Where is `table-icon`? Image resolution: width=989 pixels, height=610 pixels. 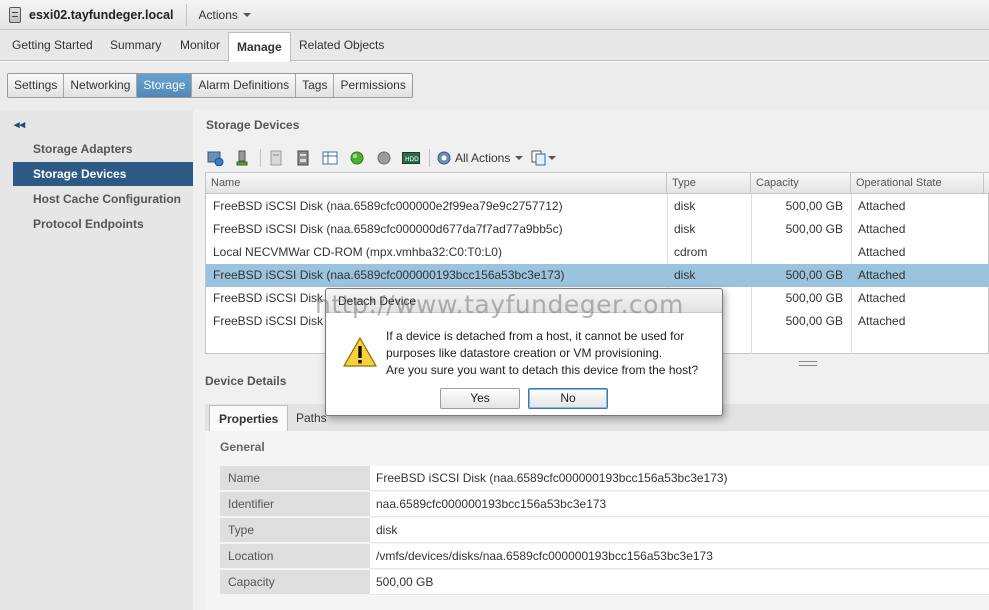
table-icon is located at coordinates (330, 158).